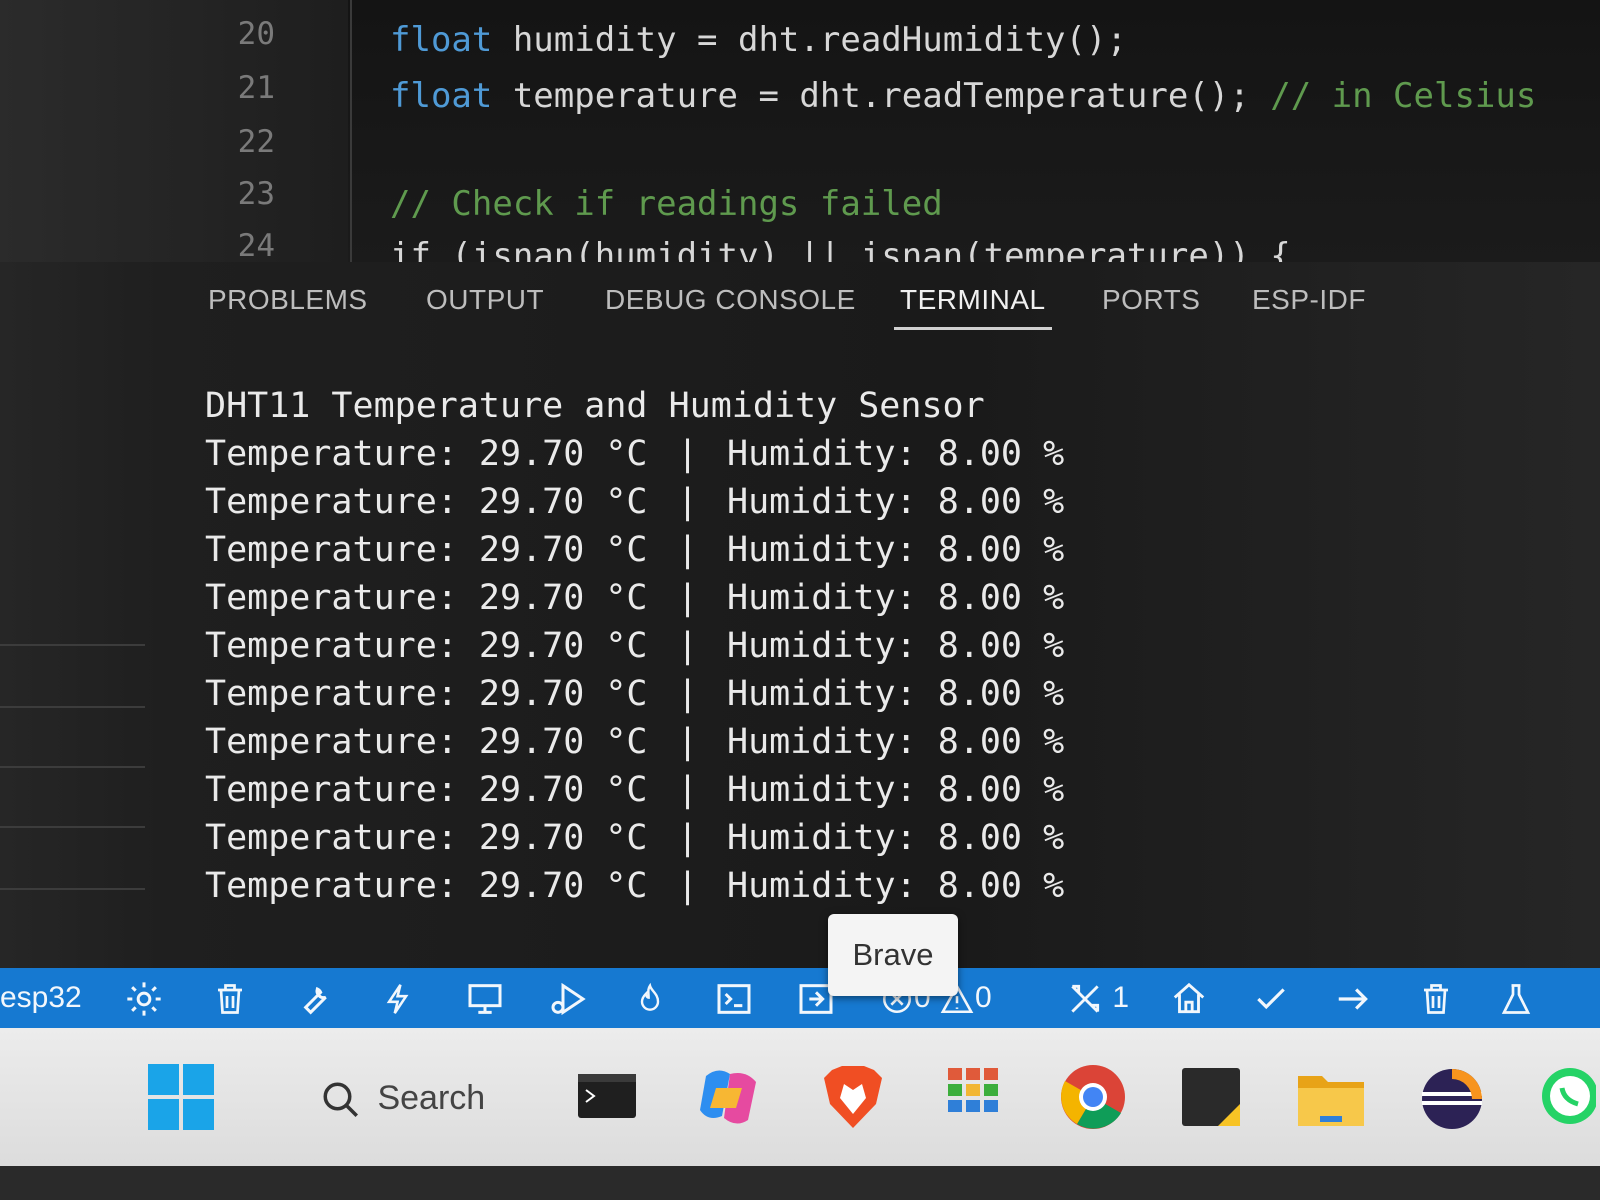  Describe the element at coordinates (1093, 1099) in the screenshot. I see `chrome-icon` at that location.